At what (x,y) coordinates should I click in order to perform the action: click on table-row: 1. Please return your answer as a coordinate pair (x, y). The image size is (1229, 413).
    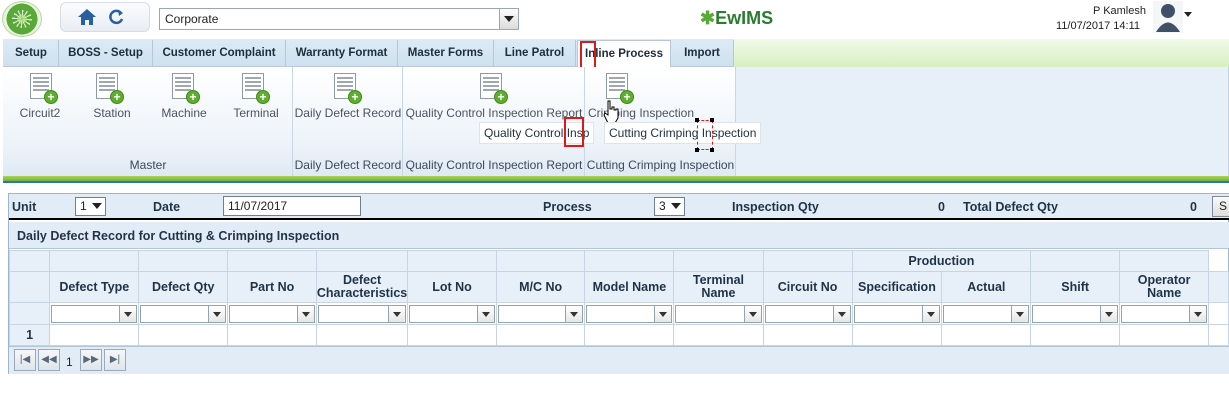
    Looking at the image, I should click on (618, 335).